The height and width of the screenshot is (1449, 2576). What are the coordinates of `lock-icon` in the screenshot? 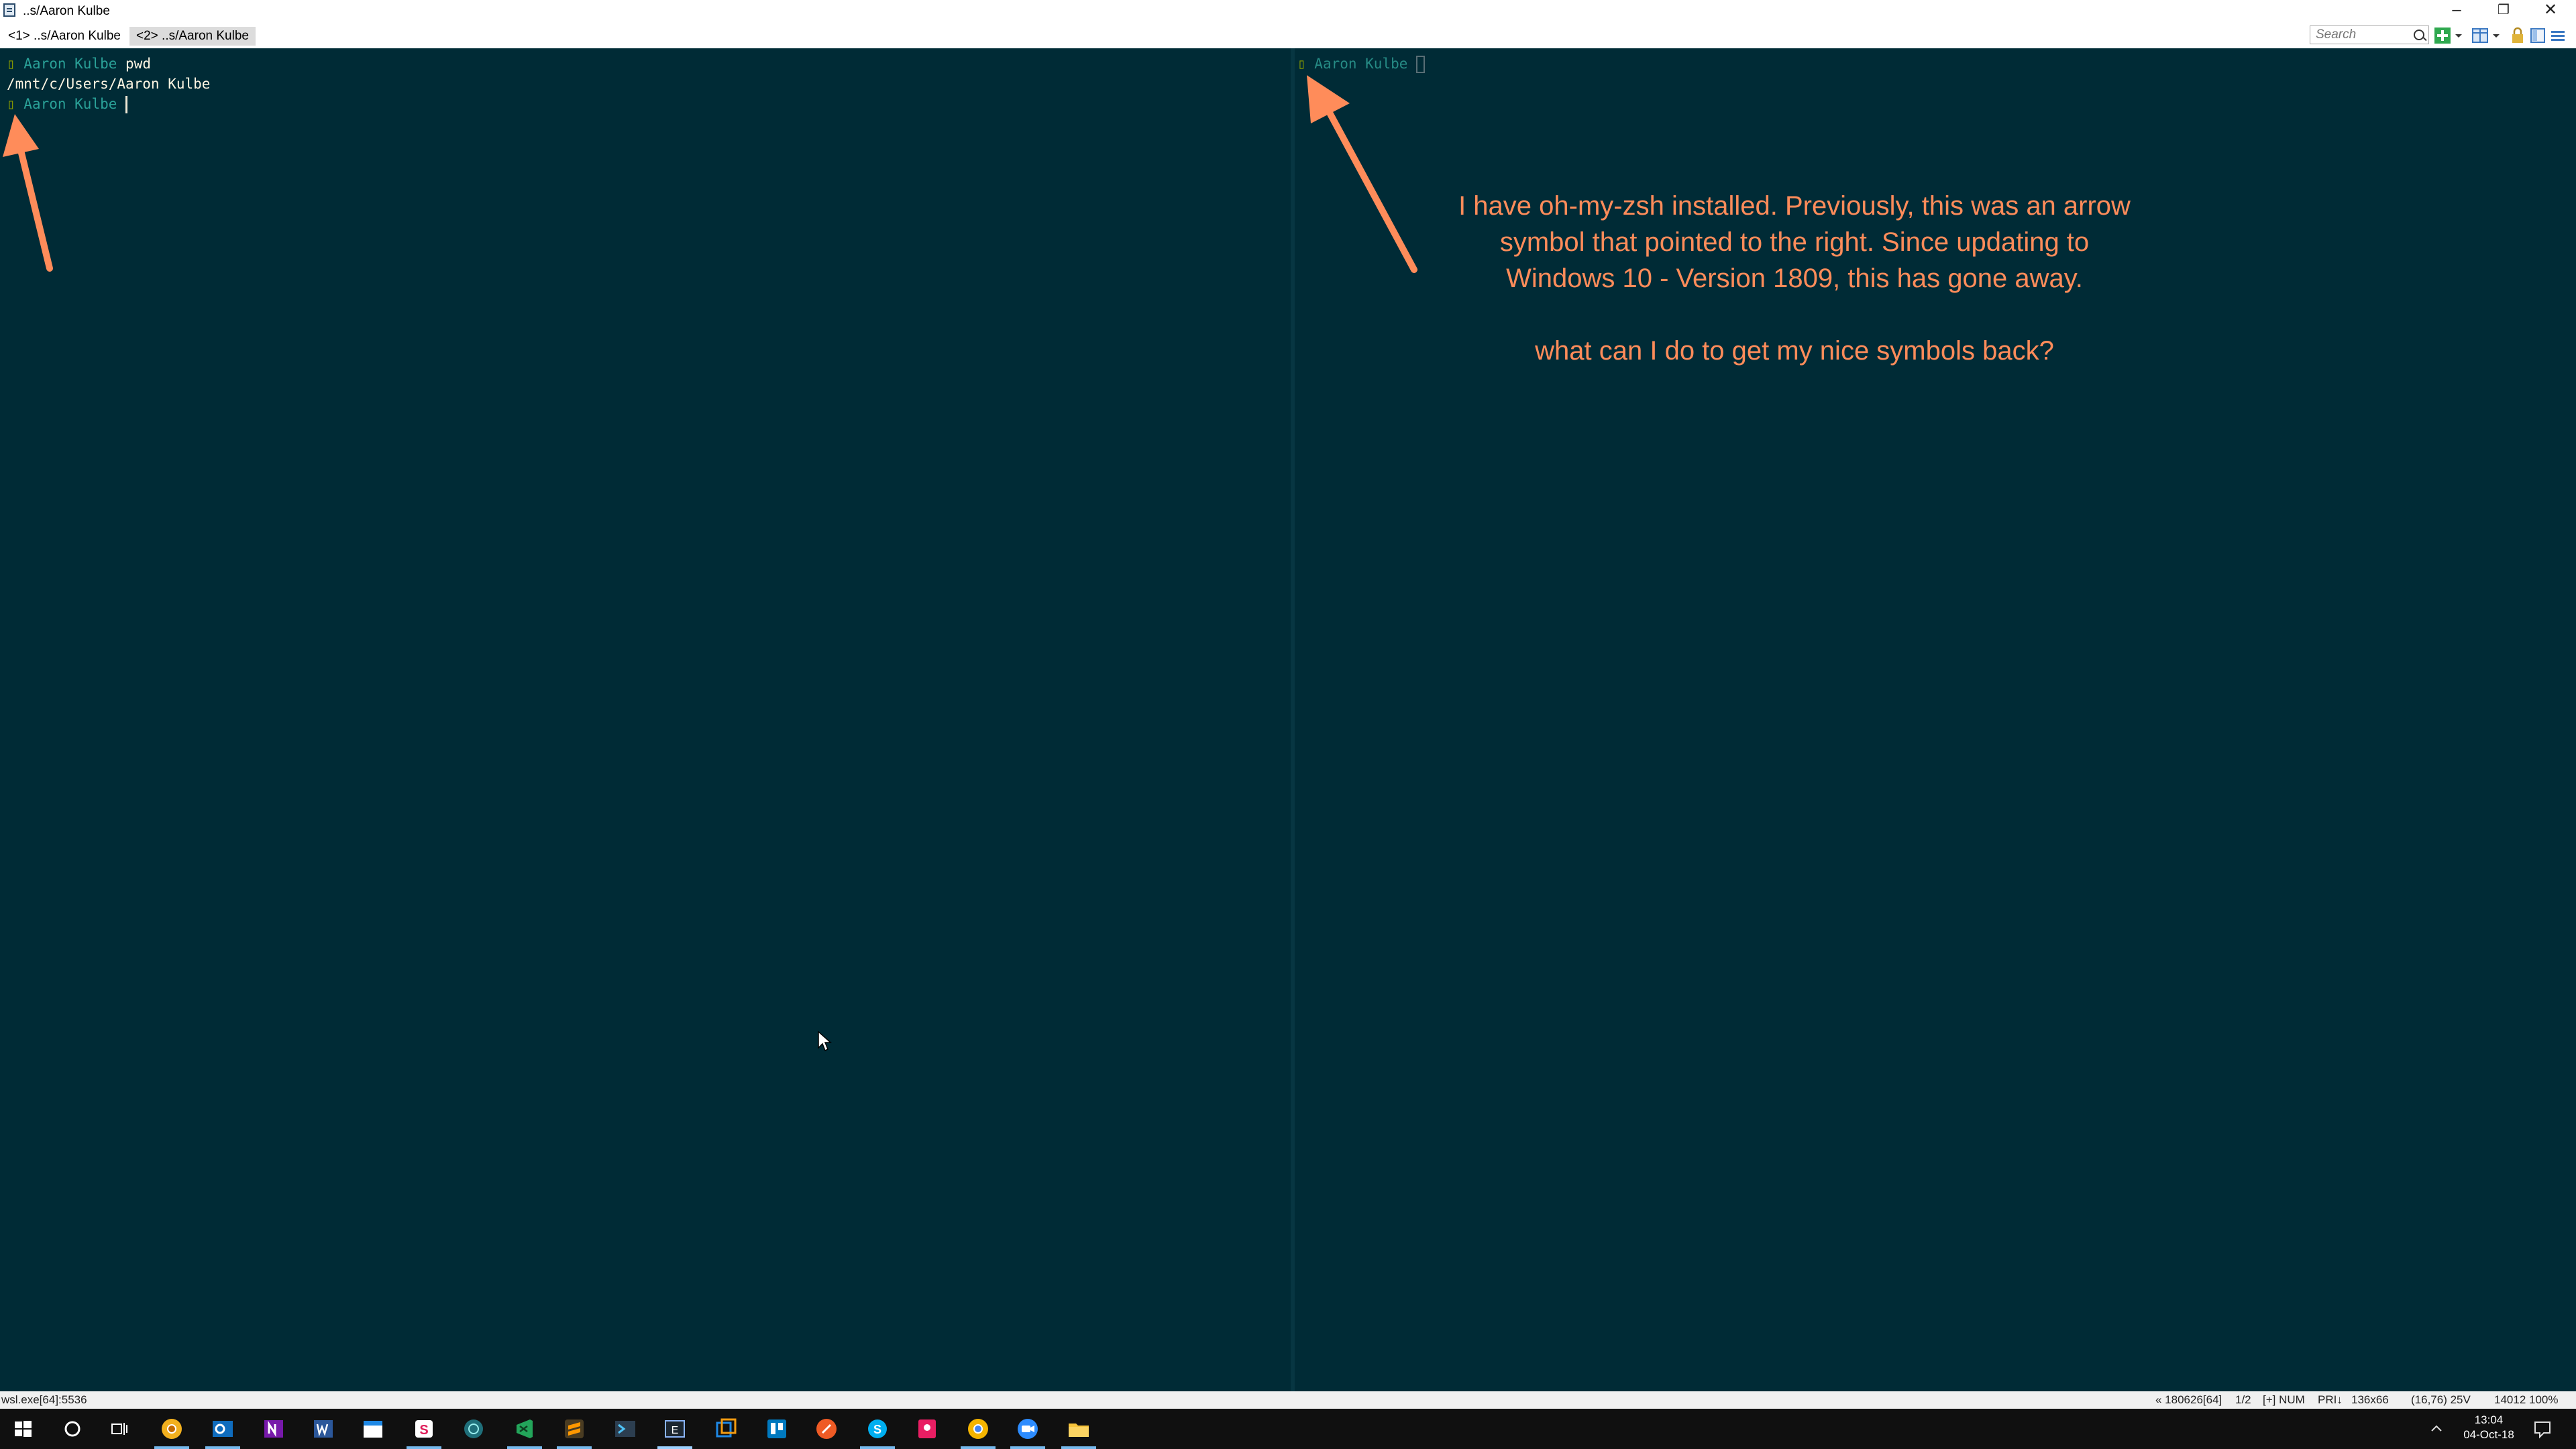 It's located at (2517, 35).